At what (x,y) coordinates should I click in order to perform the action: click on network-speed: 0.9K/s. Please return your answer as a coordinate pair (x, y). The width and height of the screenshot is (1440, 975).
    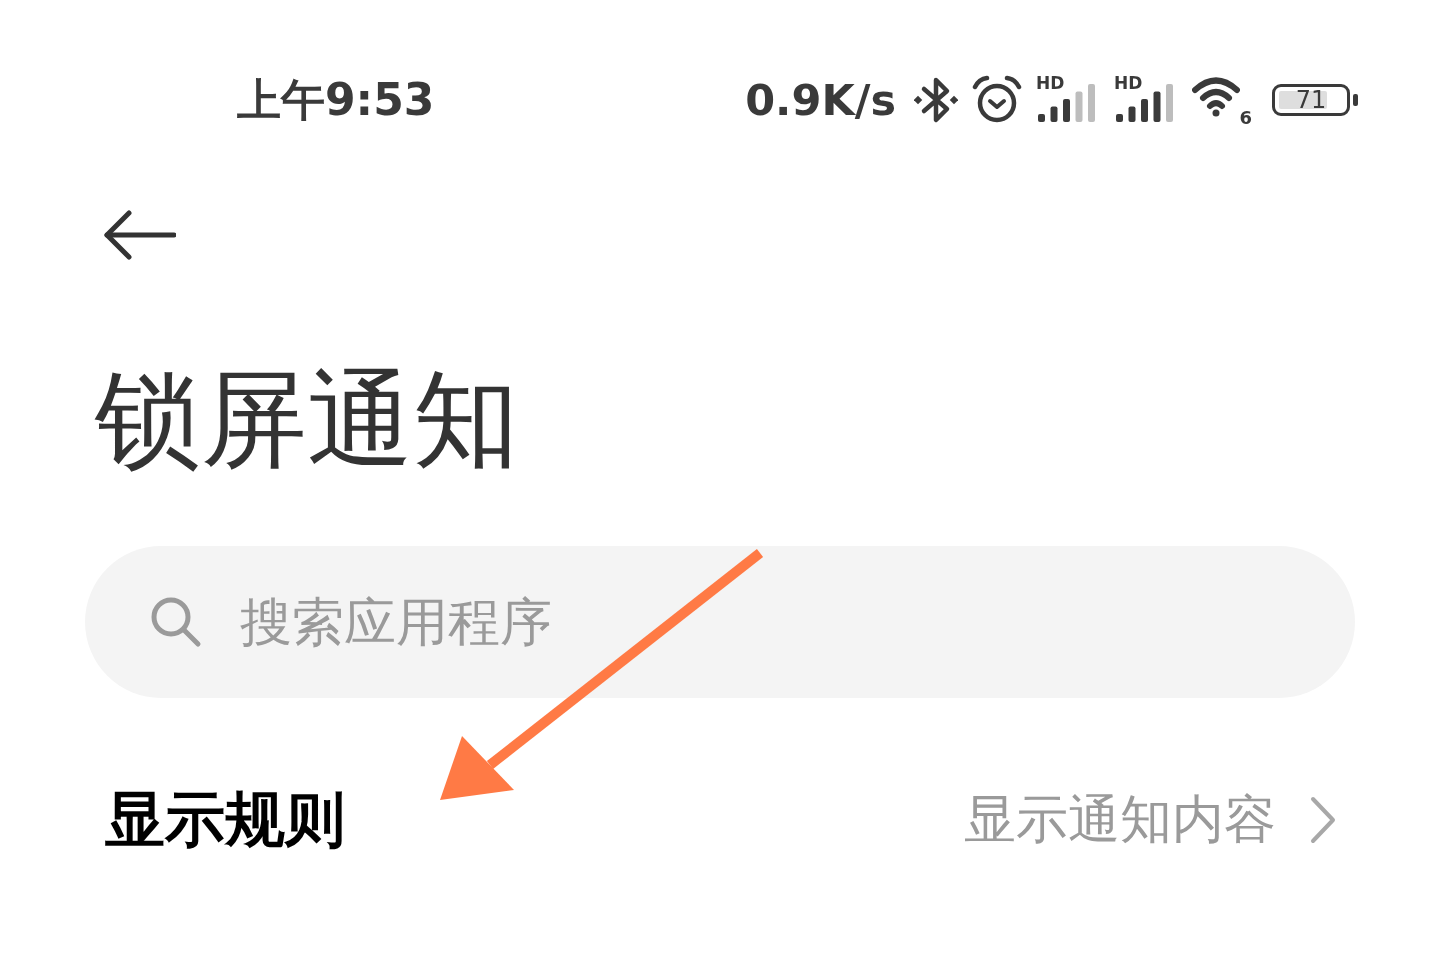
    Looking at the image, I should click on (820, 100).